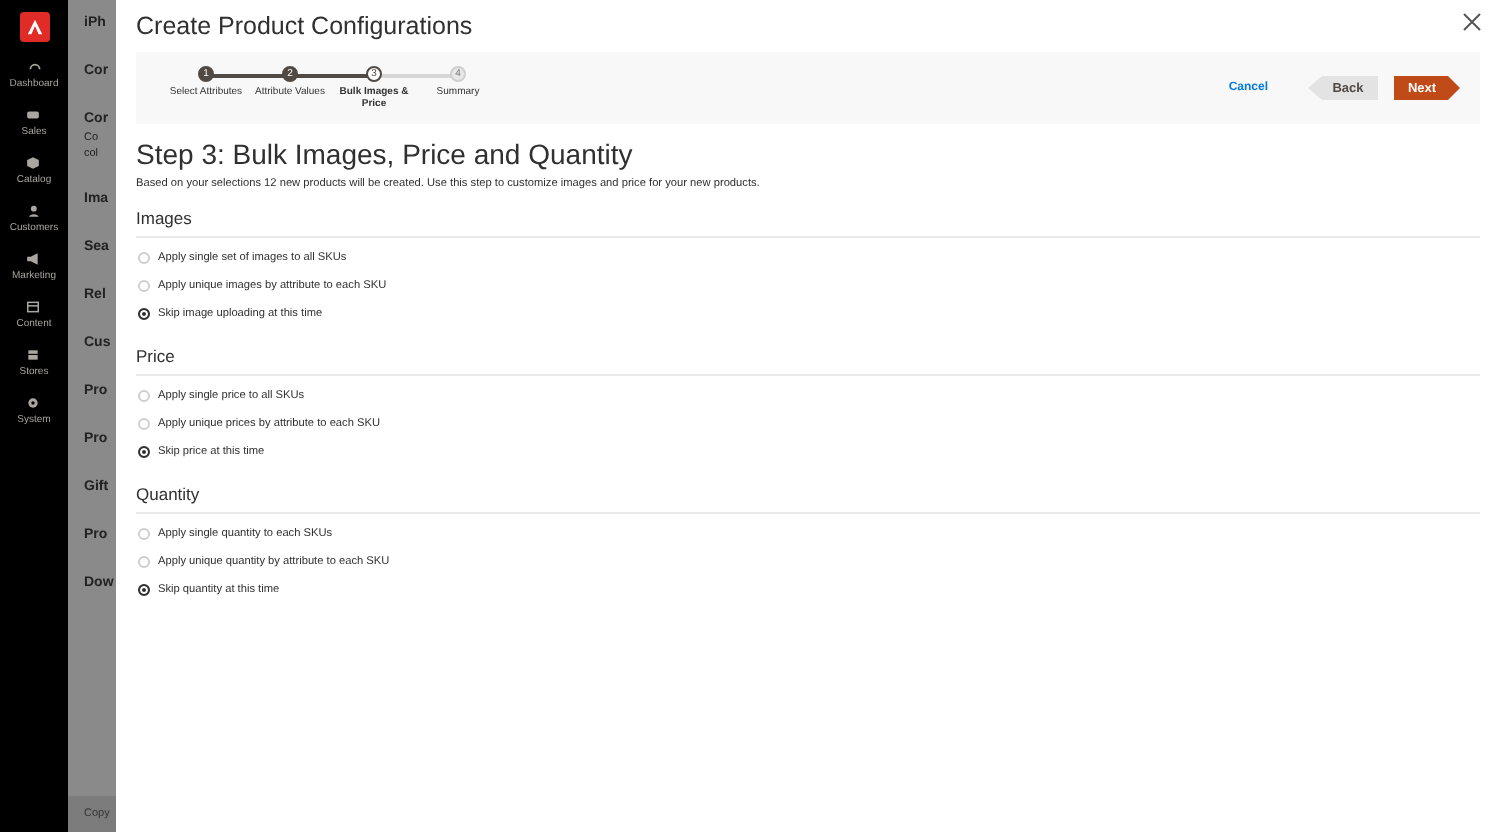 The height and width of the screenshot is (832, 1500). Describe the element at coordinates (33, 355) in the screenshot. I see `storefront-icon` at that location.